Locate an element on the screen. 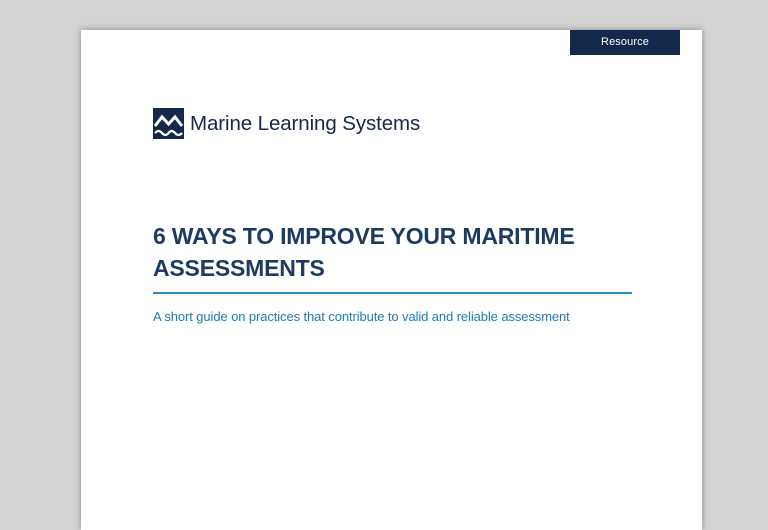 This screenshot has height=530, width=768. brand-name: Marine Learning Systems is located at coordinates (305, 123).